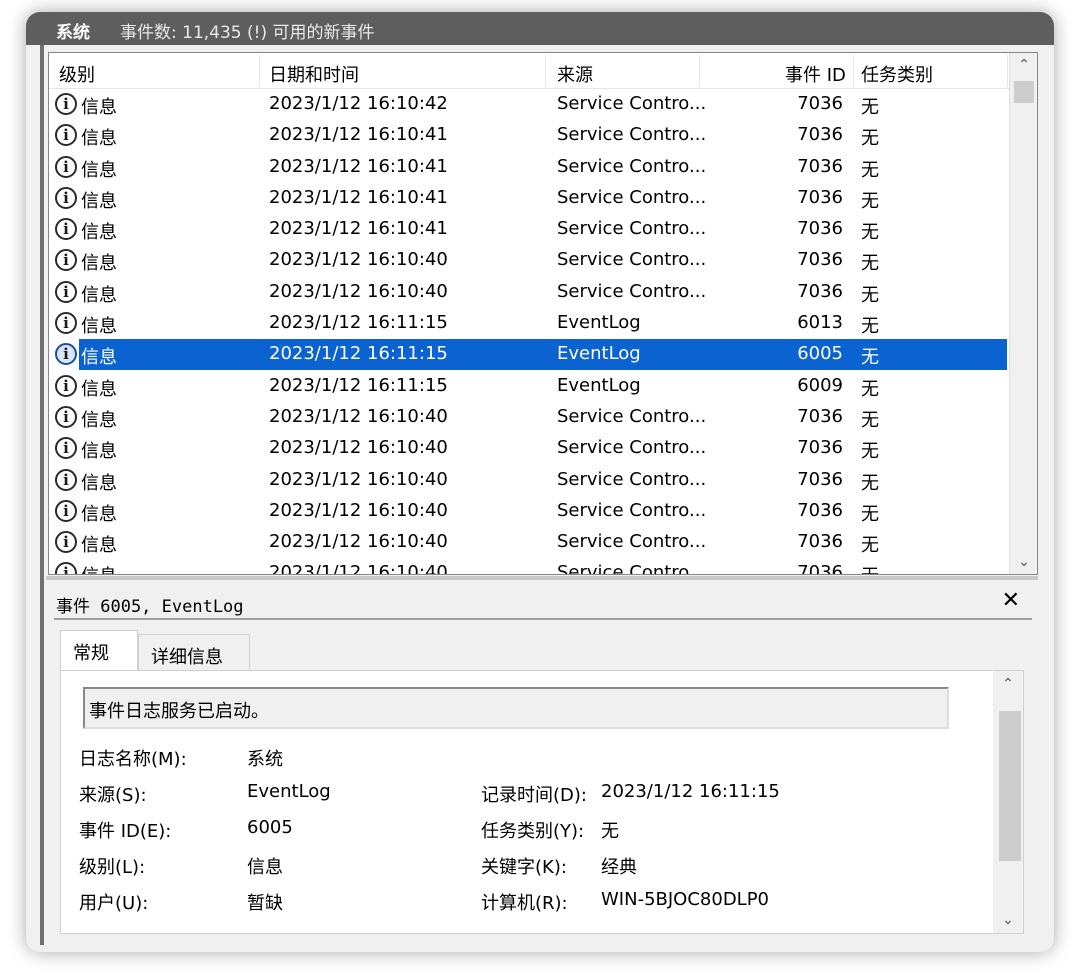 This screenshot has height=976, width=1080. What do you see at coordinates (516, 708) in the screenshot?
I see `event-description: 事件日志服务已启动。` at bounding box center [516, 708].